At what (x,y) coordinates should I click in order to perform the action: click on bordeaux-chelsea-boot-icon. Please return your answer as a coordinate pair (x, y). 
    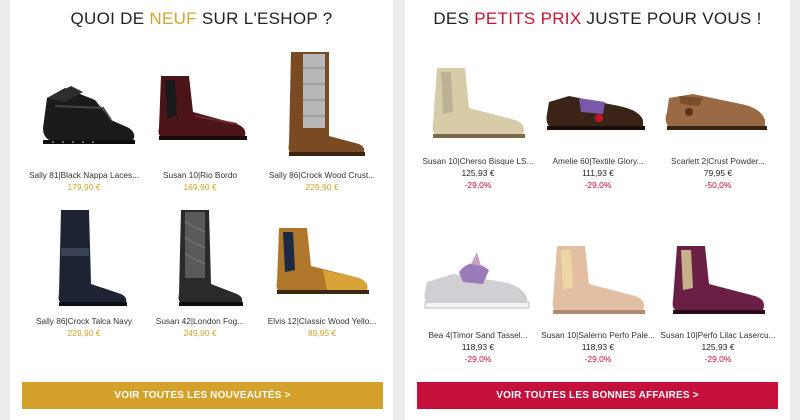
    Looking at the image, I should click on (200, 113).